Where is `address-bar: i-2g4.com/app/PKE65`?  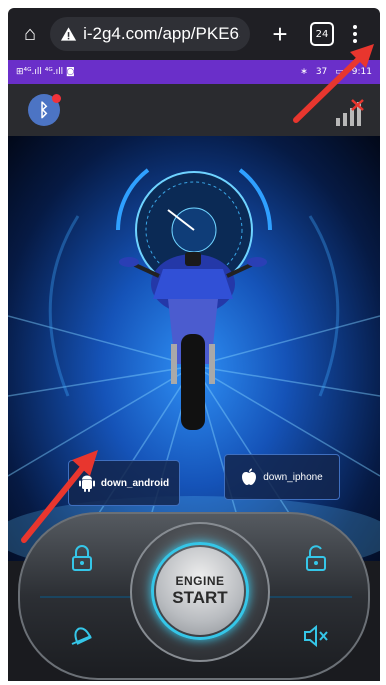 address-bar: i-2g4.com/app/PKE65 is located at coordinates (150, 34).